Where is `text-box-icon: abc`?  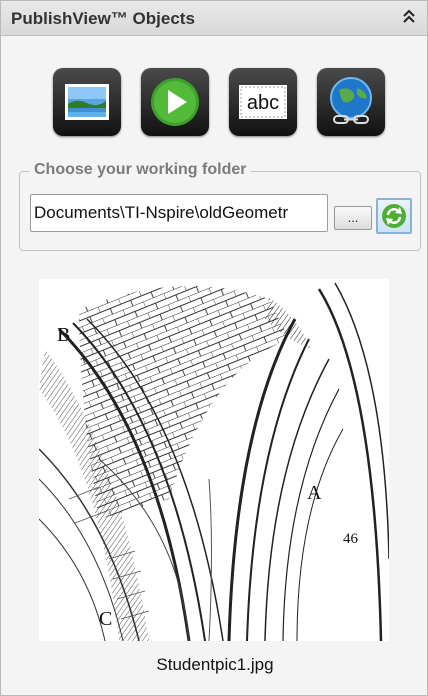
text-box-icon: abc is located at coordinates (263, 102).